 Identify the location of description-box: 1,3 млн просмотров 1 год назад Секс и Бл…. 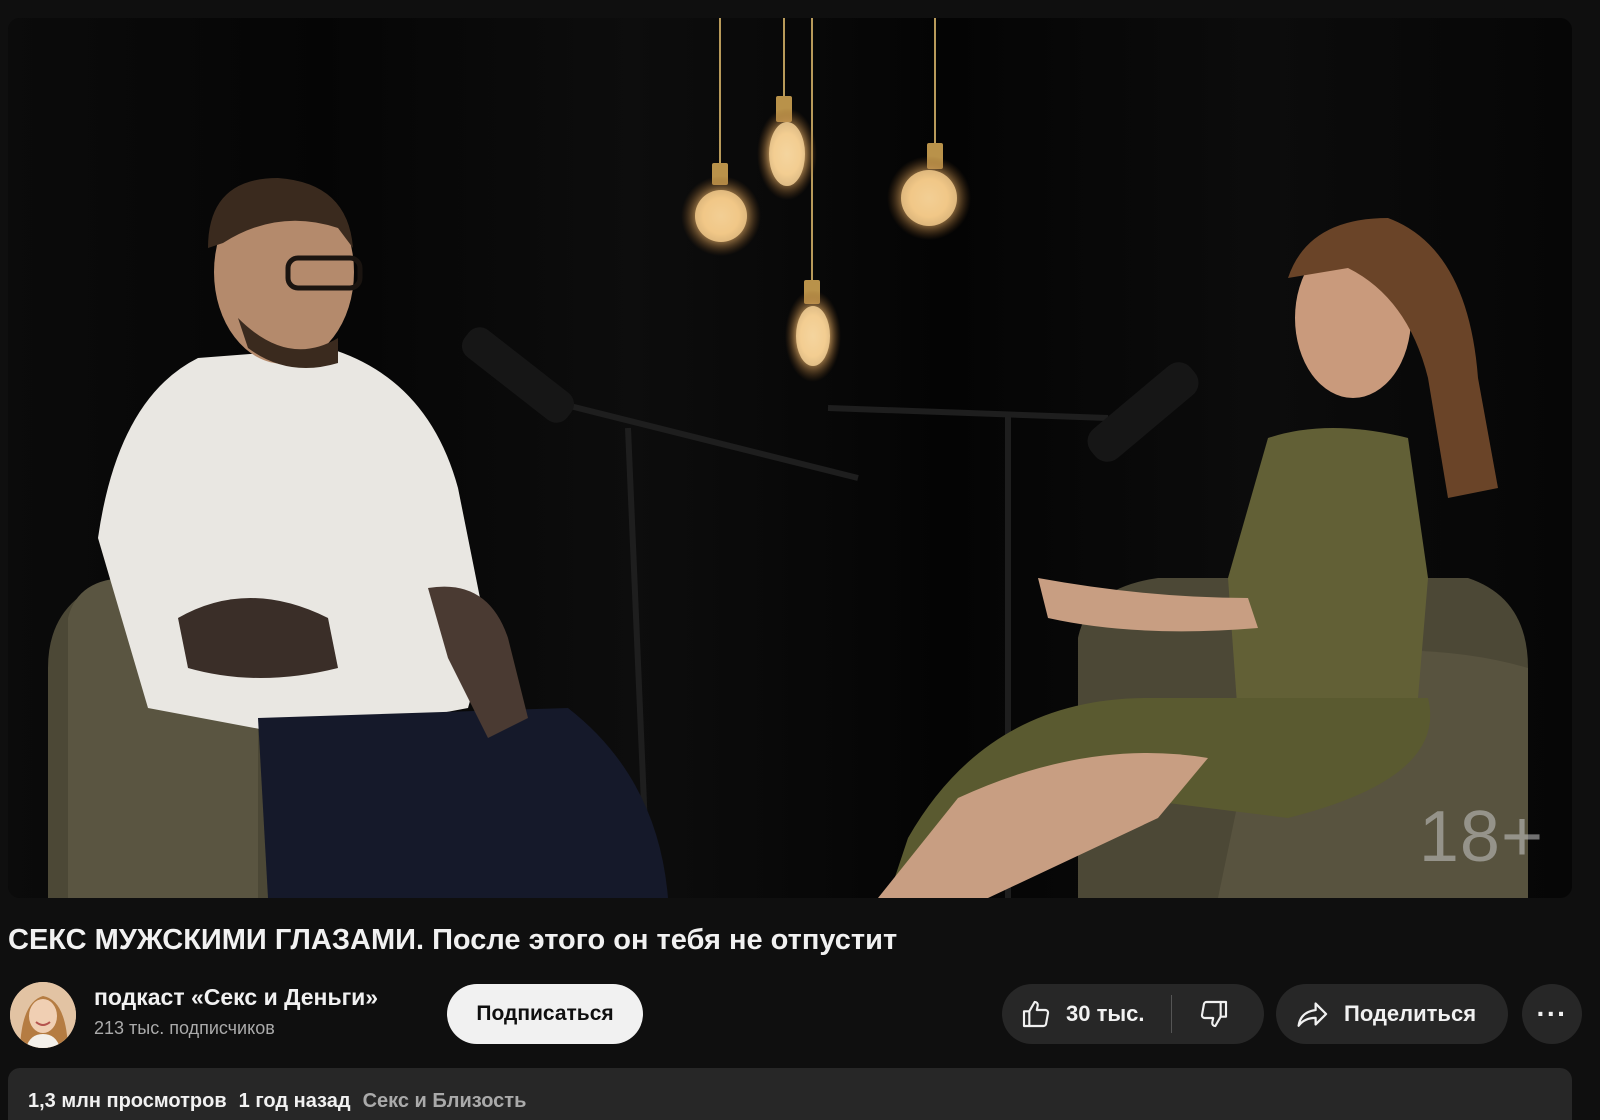
(790, 1094).